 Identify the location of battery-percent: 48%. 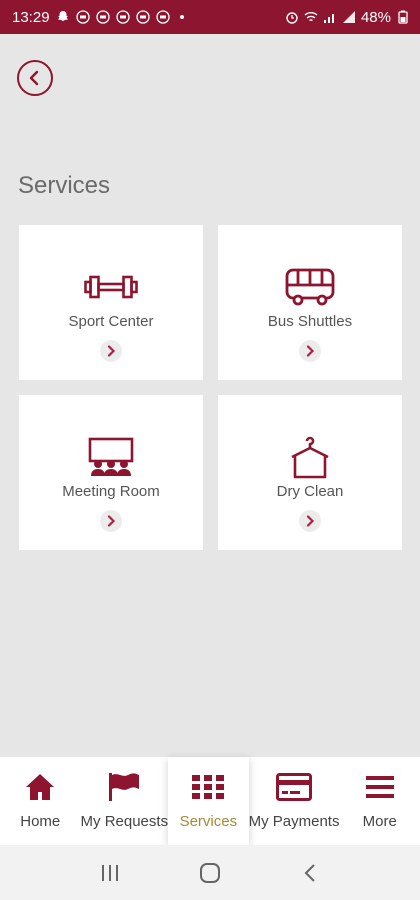
(375, 17).